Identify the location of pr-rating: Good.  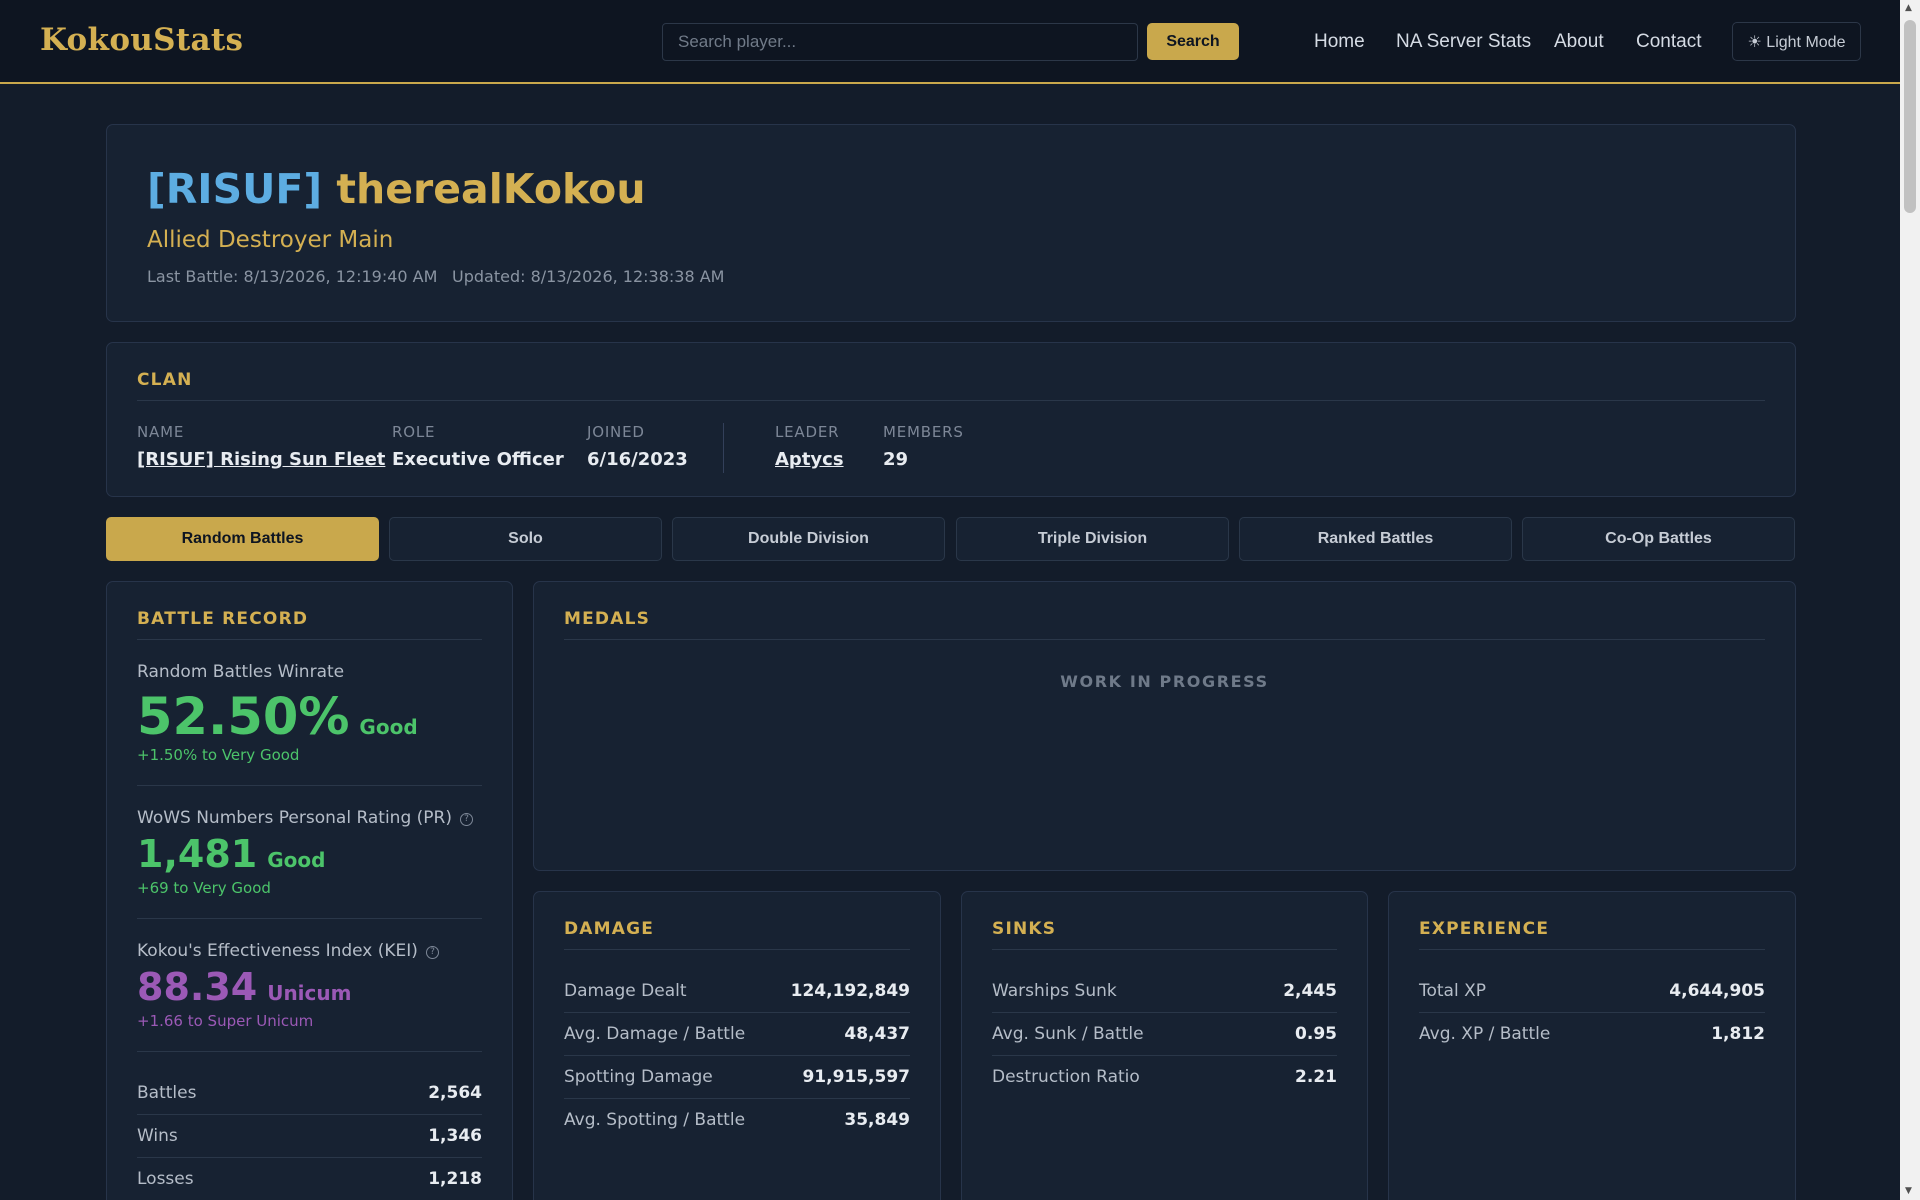
(296, 860).